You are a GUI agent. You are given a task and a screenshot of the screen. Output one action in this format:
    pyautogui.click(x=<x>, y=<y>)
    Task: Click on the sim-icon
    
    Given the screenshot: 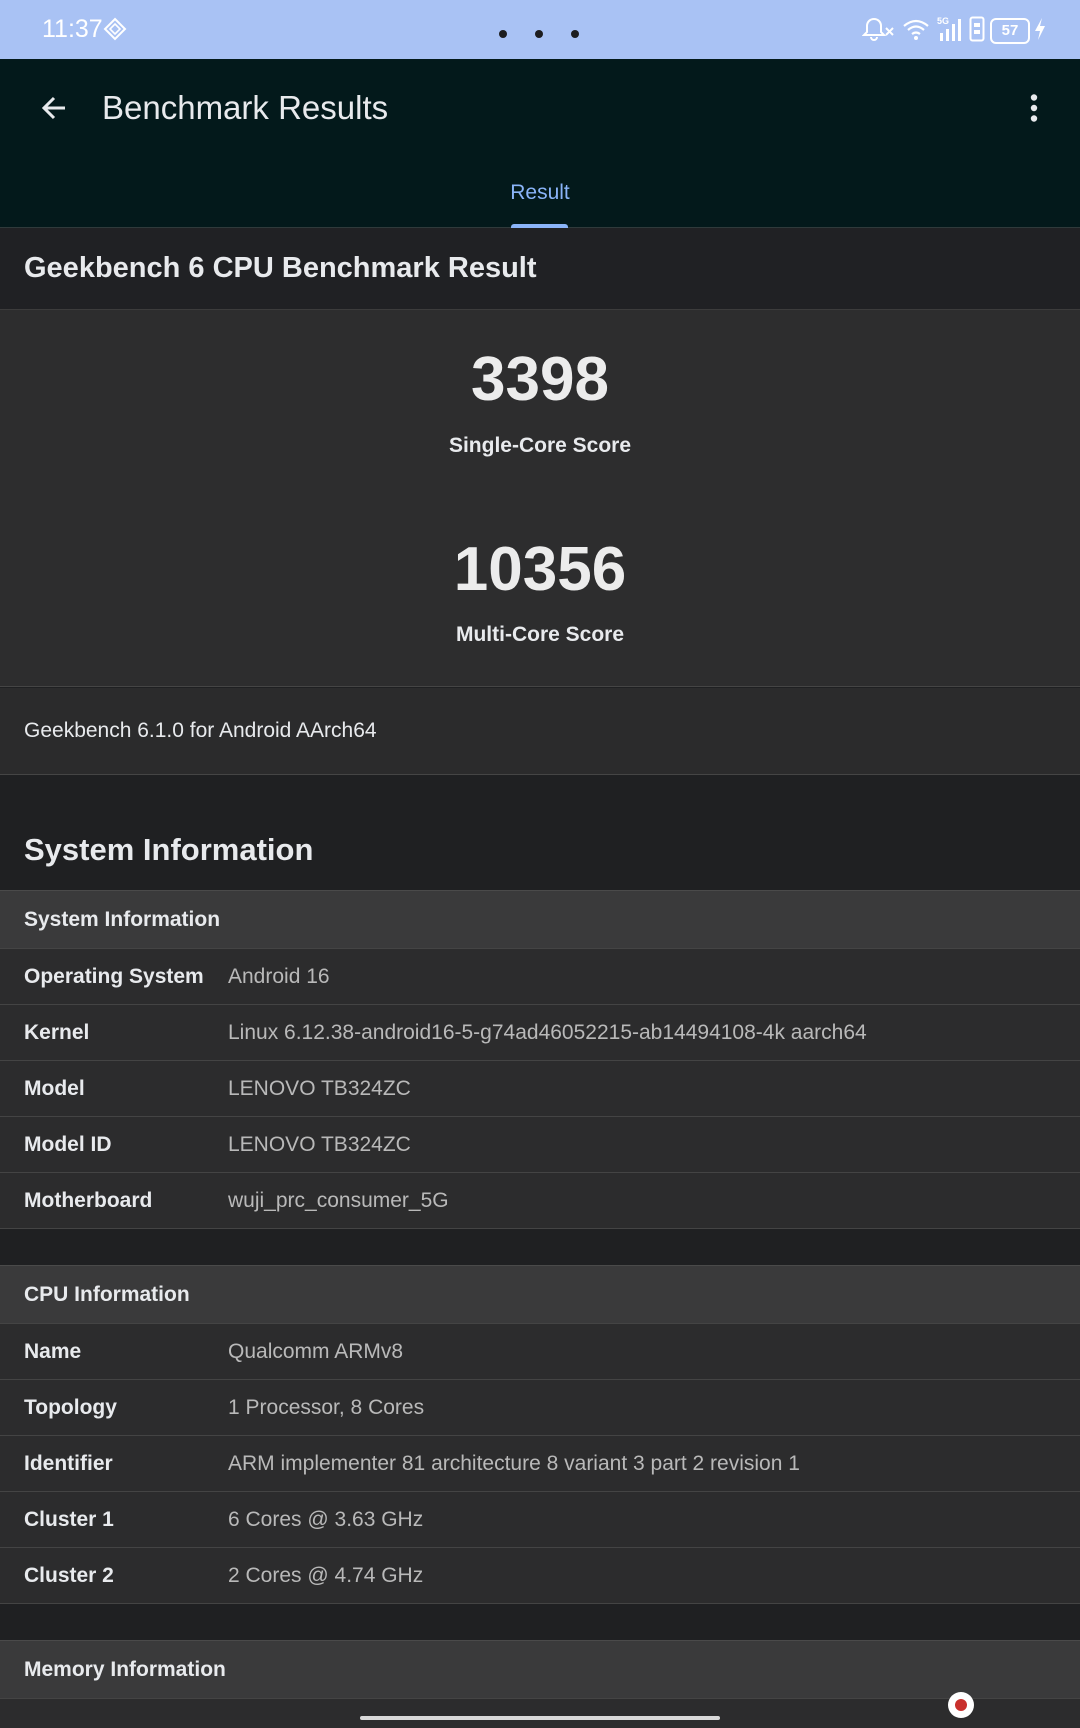 What is the action you would take?
    pyautogui.click(x=977, y=31)
    